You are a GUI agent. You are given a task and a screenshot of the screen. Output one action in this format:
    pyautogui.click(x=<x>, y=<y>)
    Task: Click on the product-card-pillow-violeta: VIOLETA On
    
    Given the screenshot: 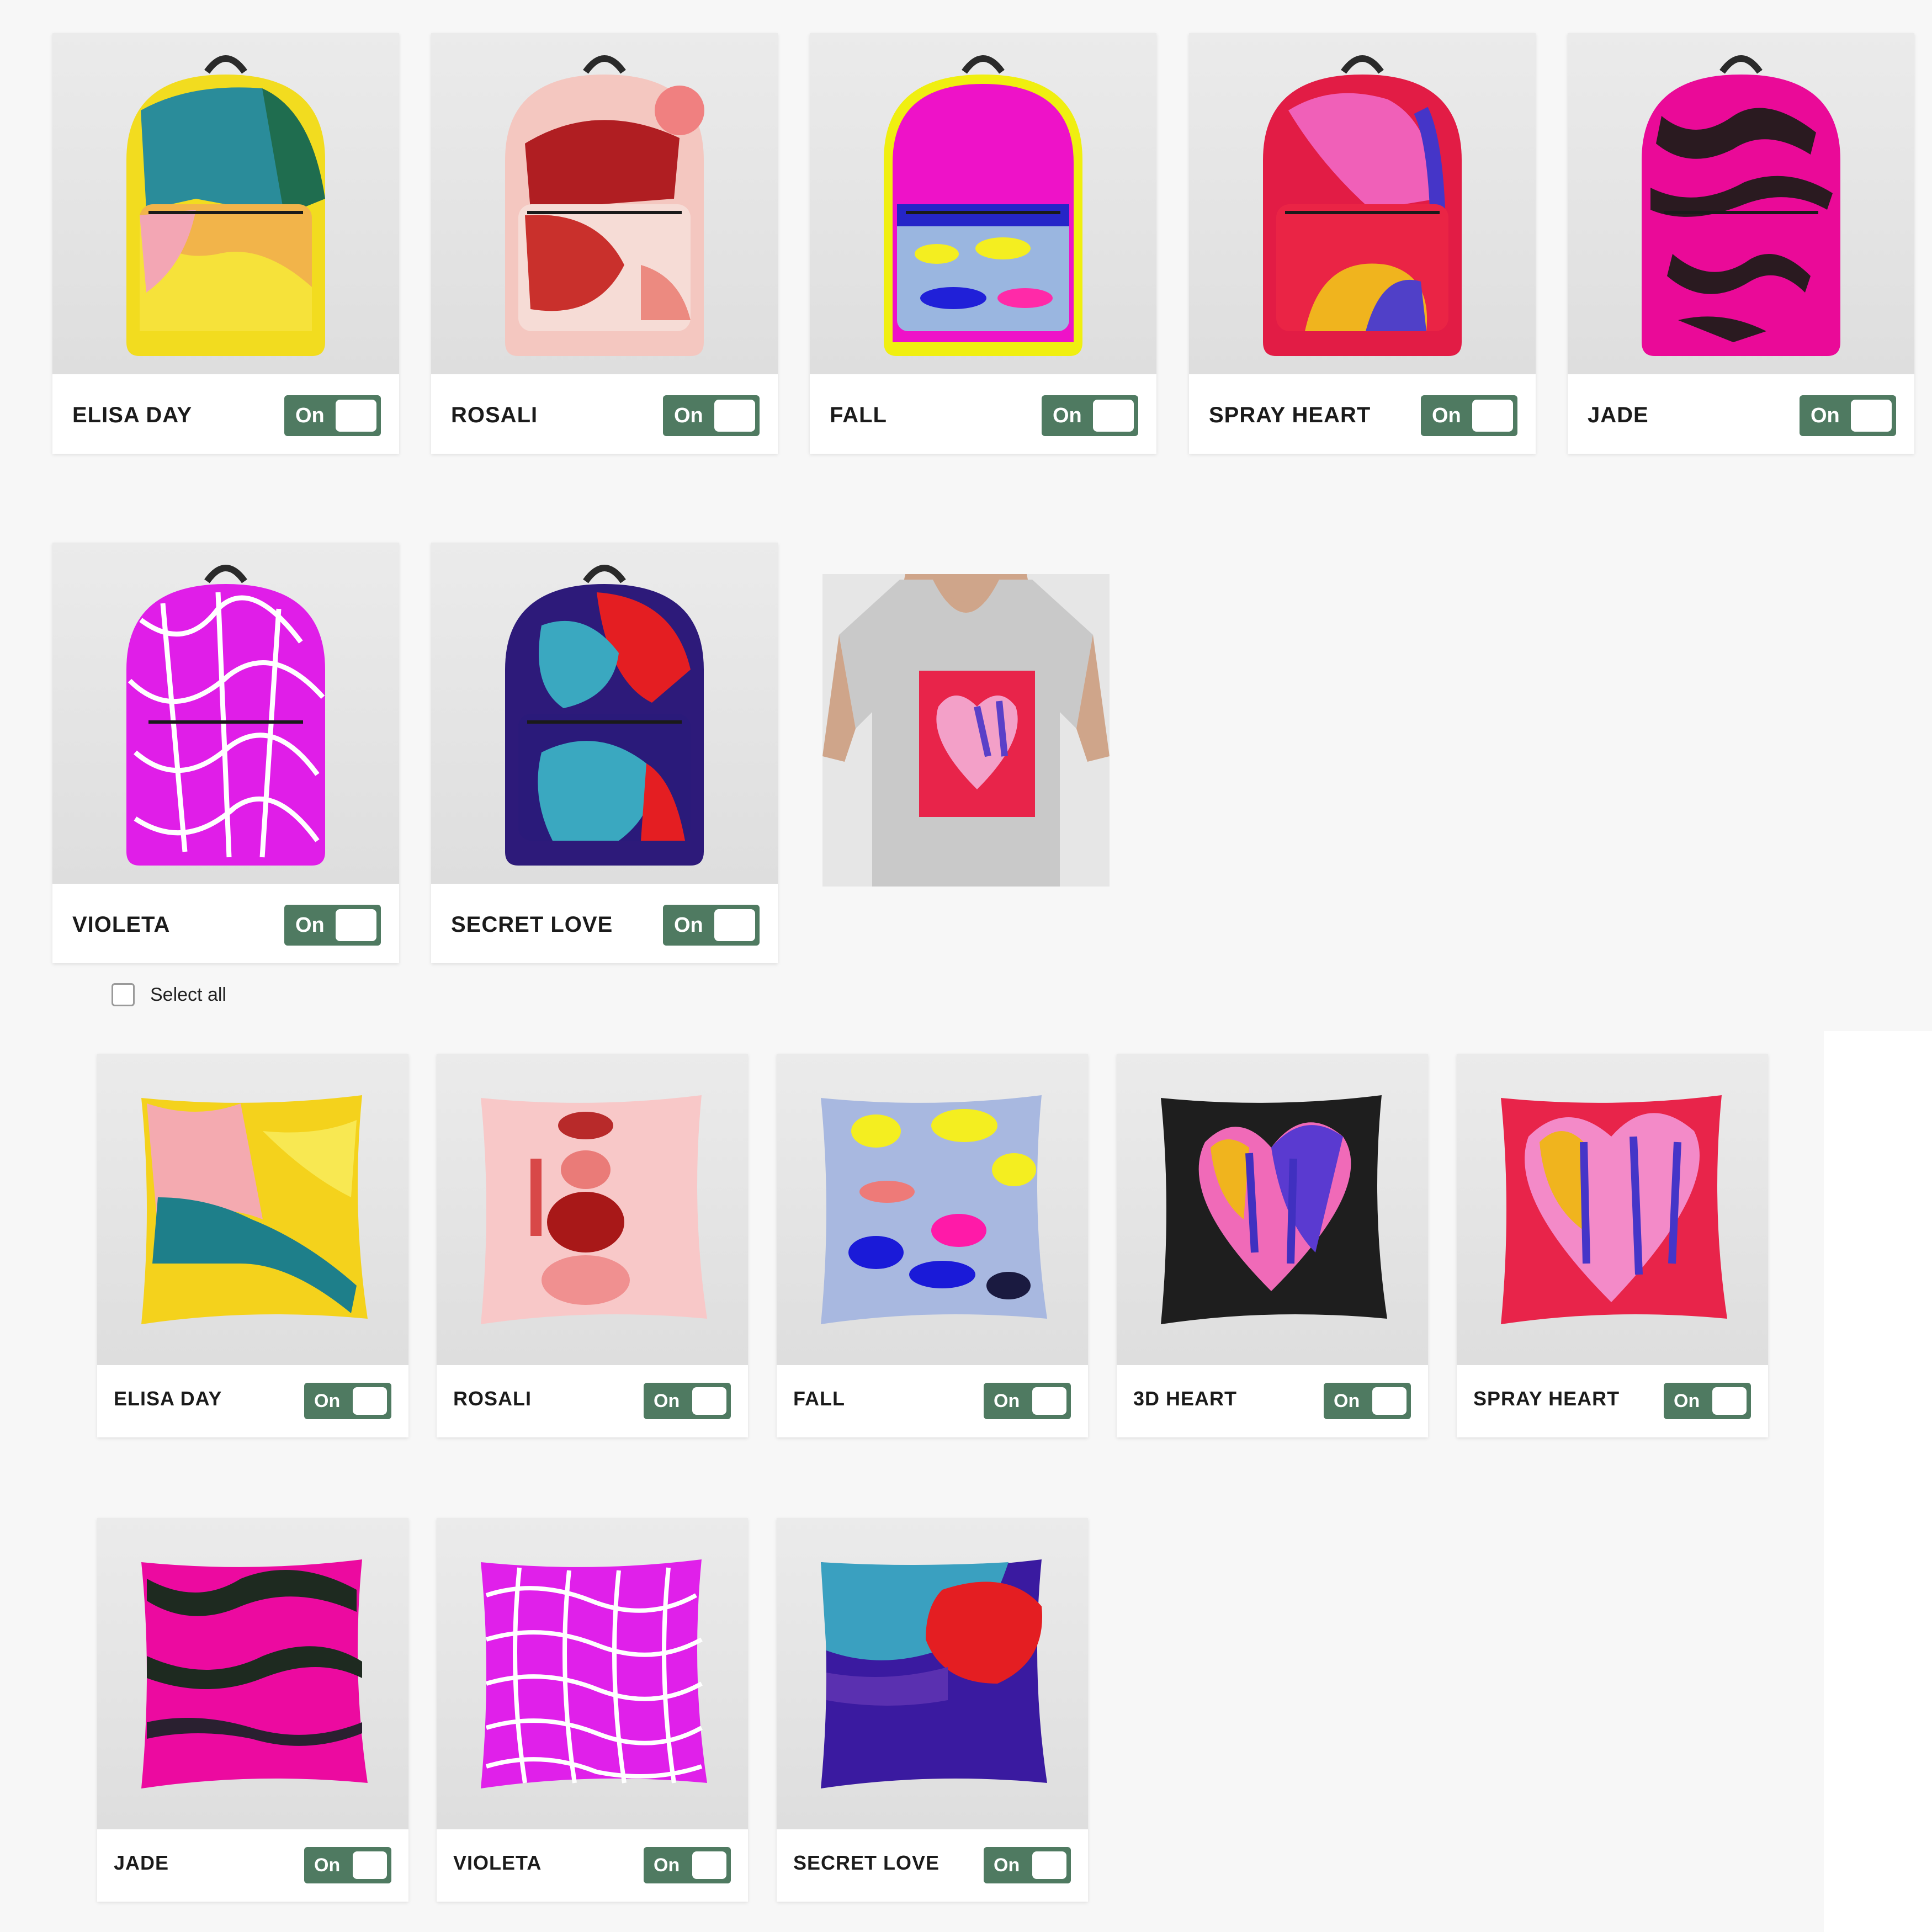 What is the action you would take?
    pyautogui.click(x=592, y=1710)
    